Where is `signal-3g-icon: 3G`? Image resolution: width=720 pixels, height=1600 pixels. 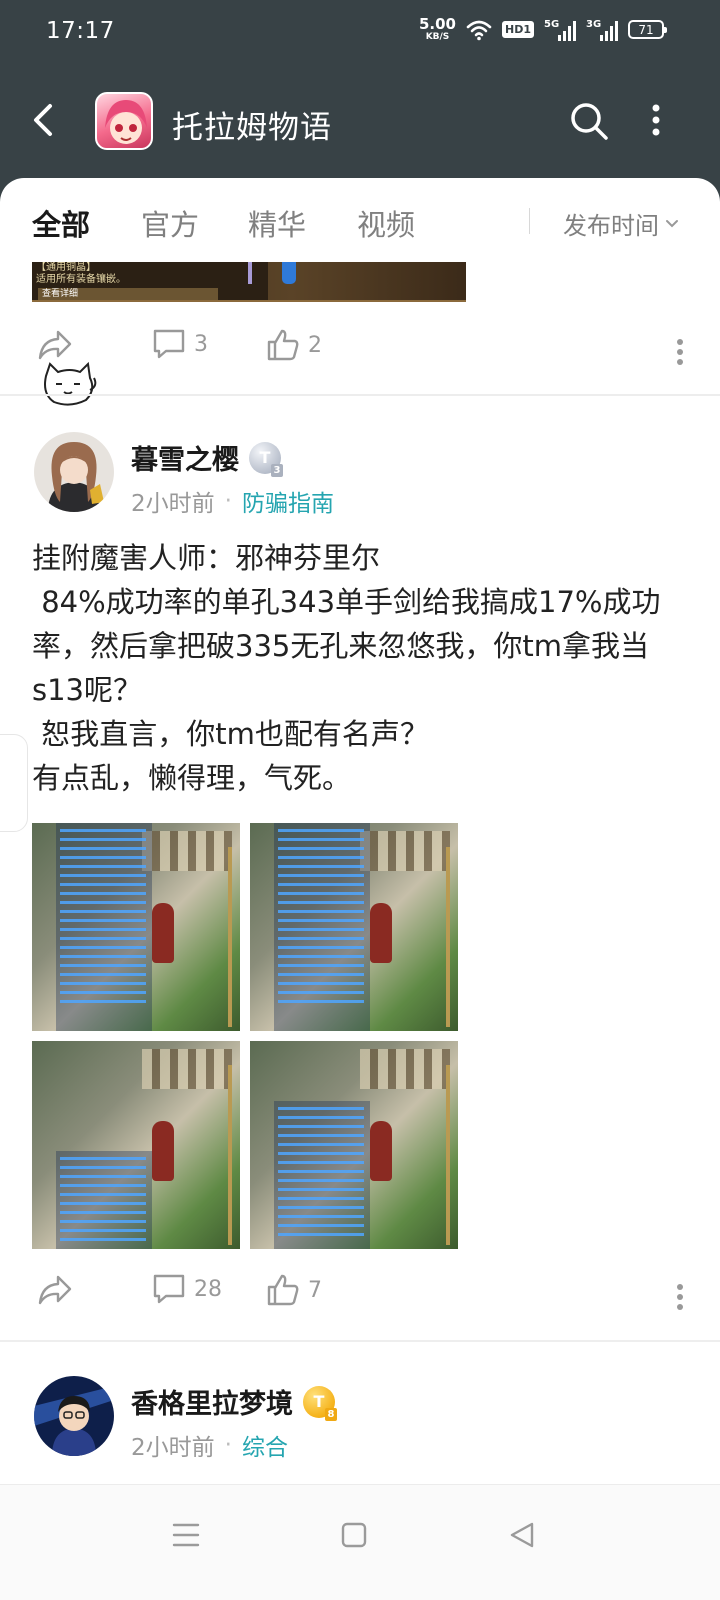
signal-3g-icon: 3G is located at coordinates (602, 30).